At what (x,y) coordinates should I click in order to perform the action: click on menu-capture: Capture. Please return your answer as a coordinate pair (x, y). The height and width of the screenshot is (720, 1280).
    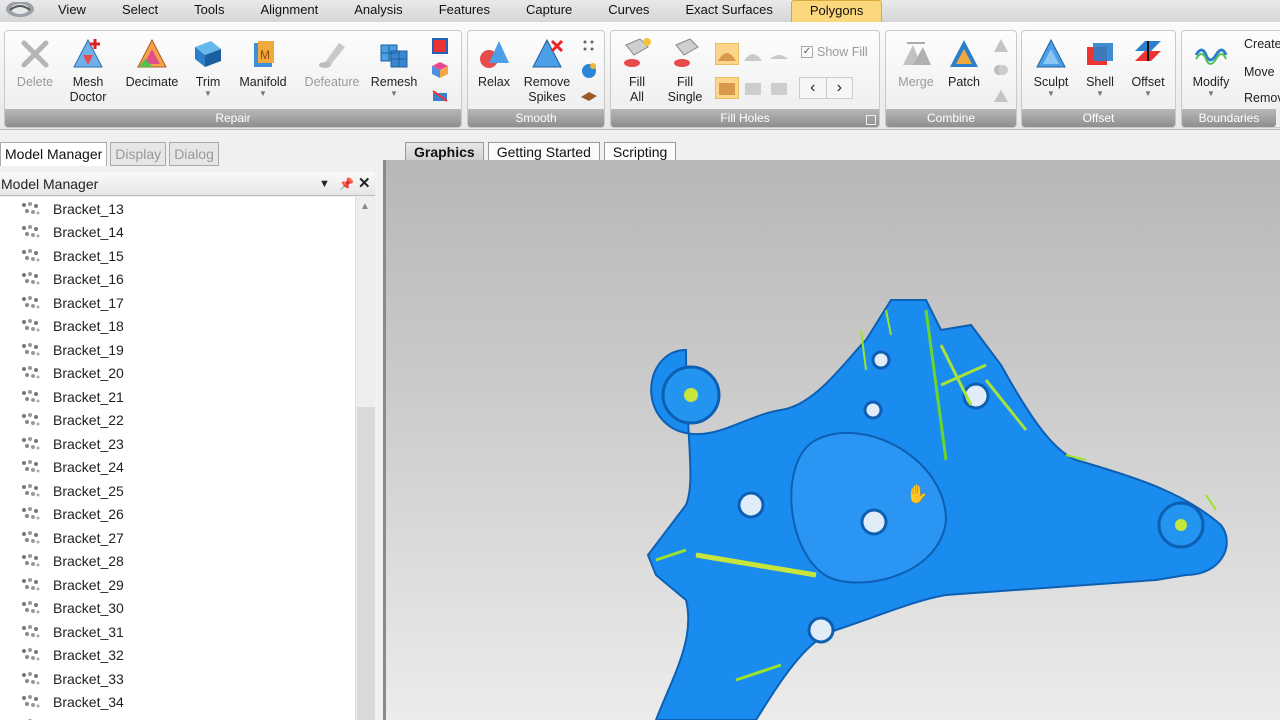
    Looking at the image, I should click on (549, 11).